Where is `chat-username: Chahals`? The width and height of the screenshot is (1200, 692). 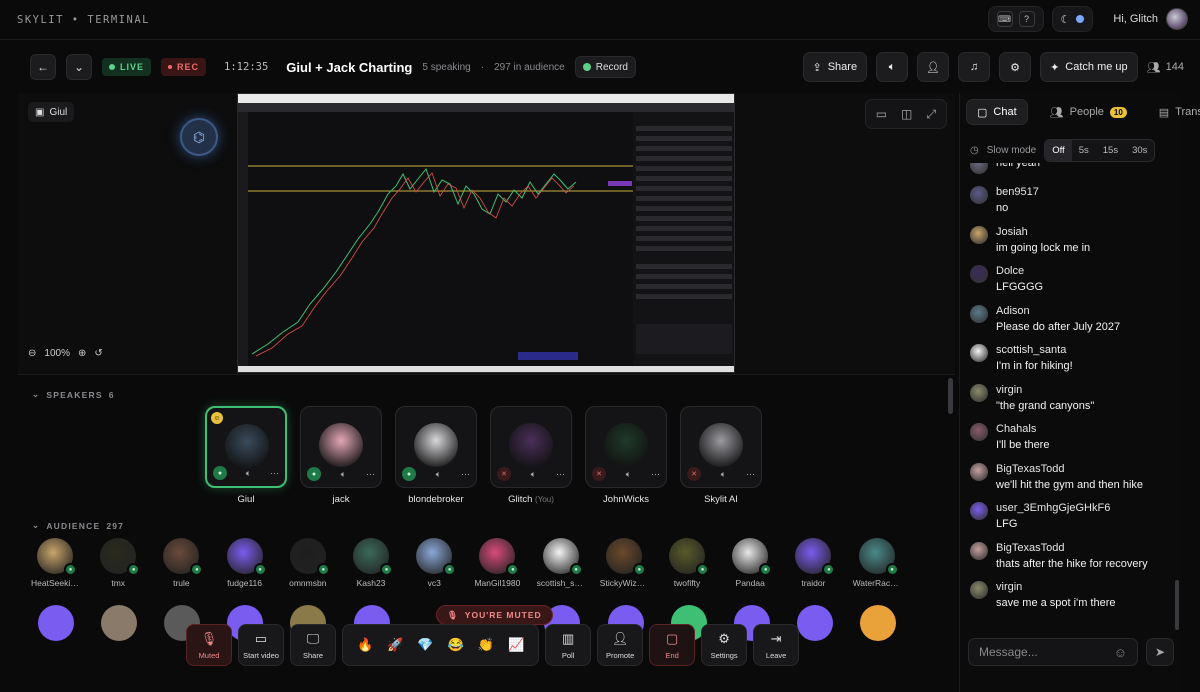 chat-username: Chahals is located at coordinates (1022, 429).